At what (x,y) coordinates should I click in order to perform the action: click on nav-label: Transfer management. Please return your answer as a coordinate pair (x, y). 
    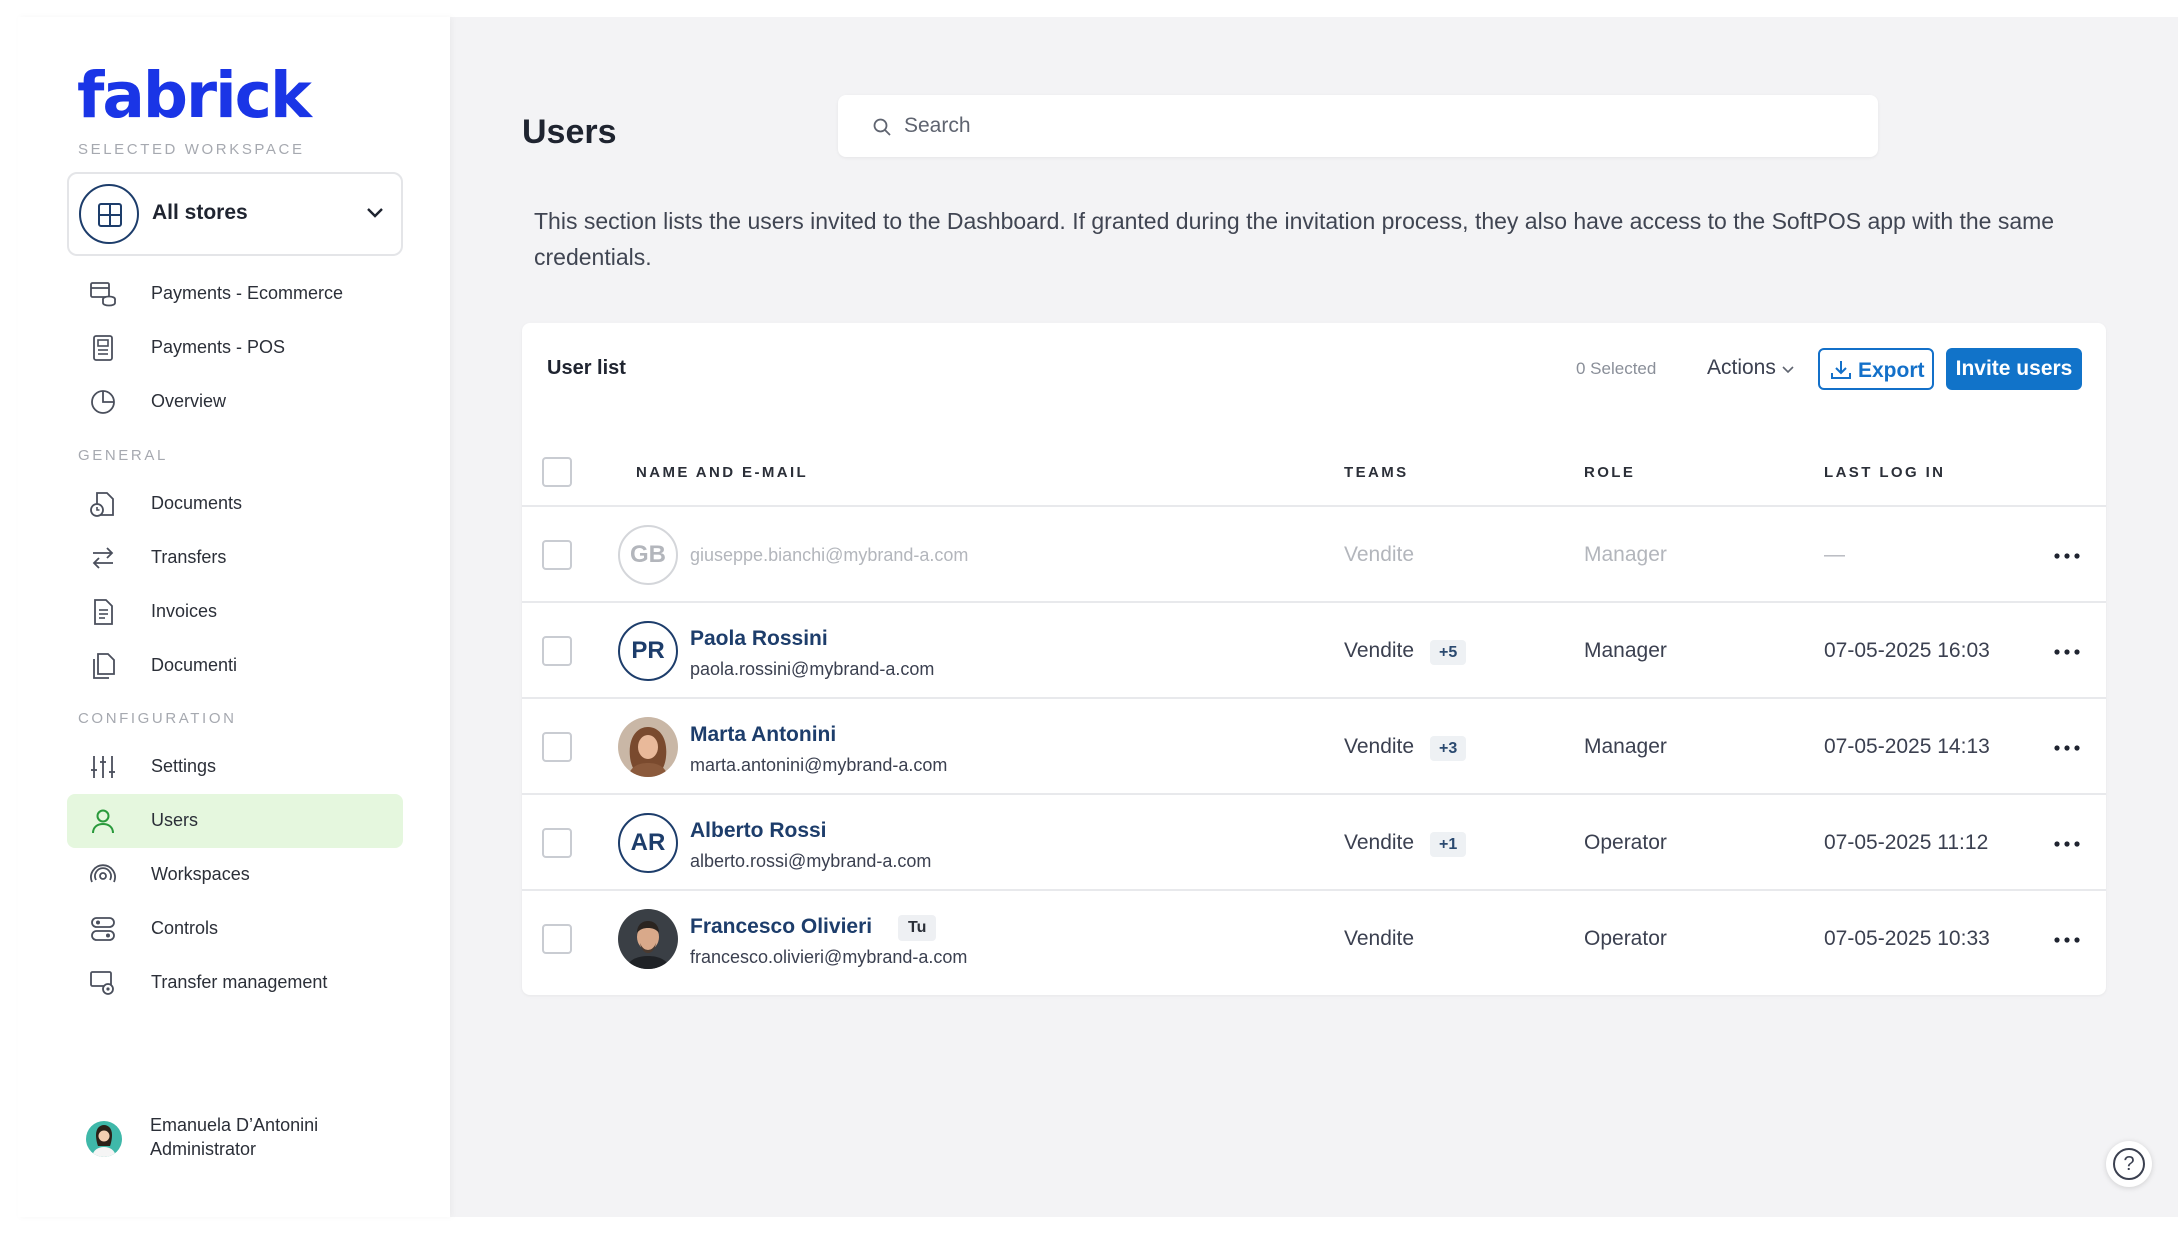
    Looking at the image, I should click on (239, 982).